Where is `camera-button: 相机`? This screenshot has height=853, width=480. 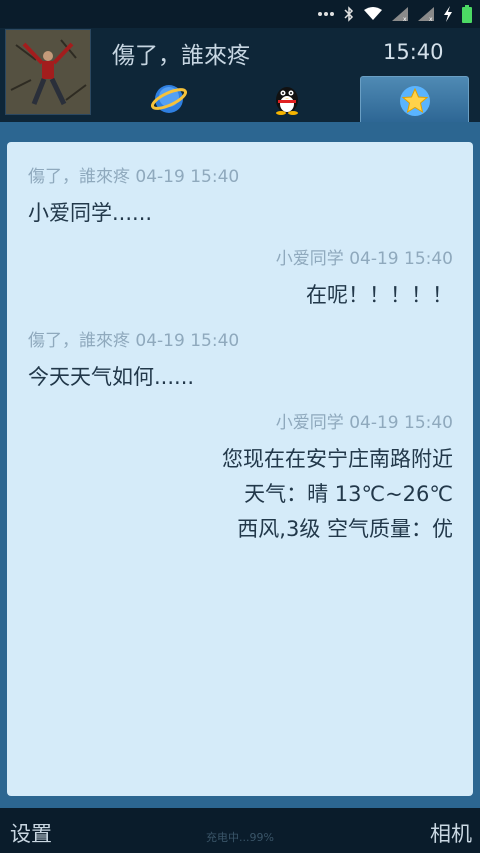 camera-button: 相机 is located at coordinates (451, 833).